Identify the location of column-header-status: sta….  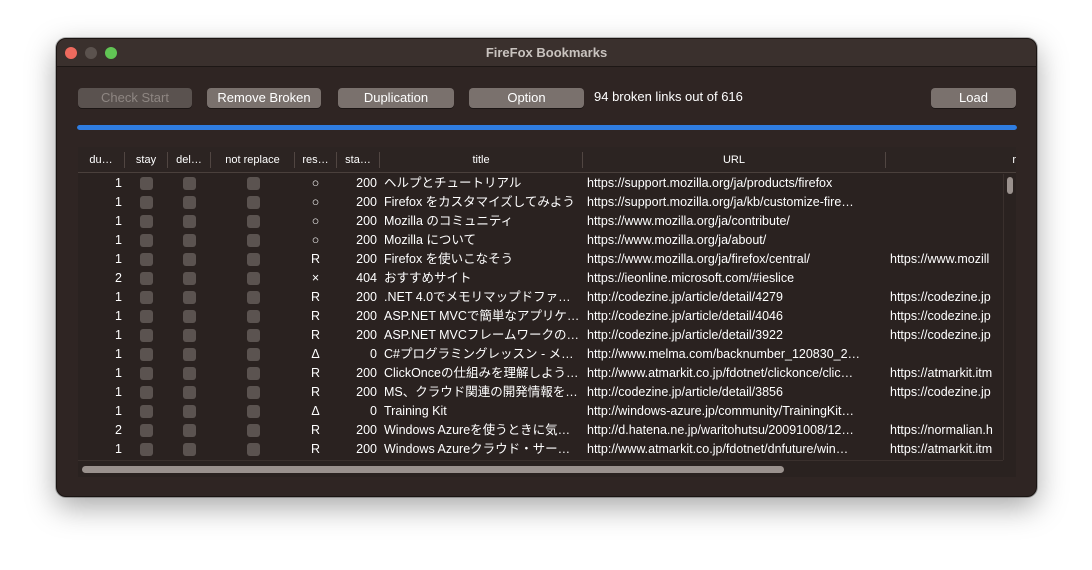
(358, 160).